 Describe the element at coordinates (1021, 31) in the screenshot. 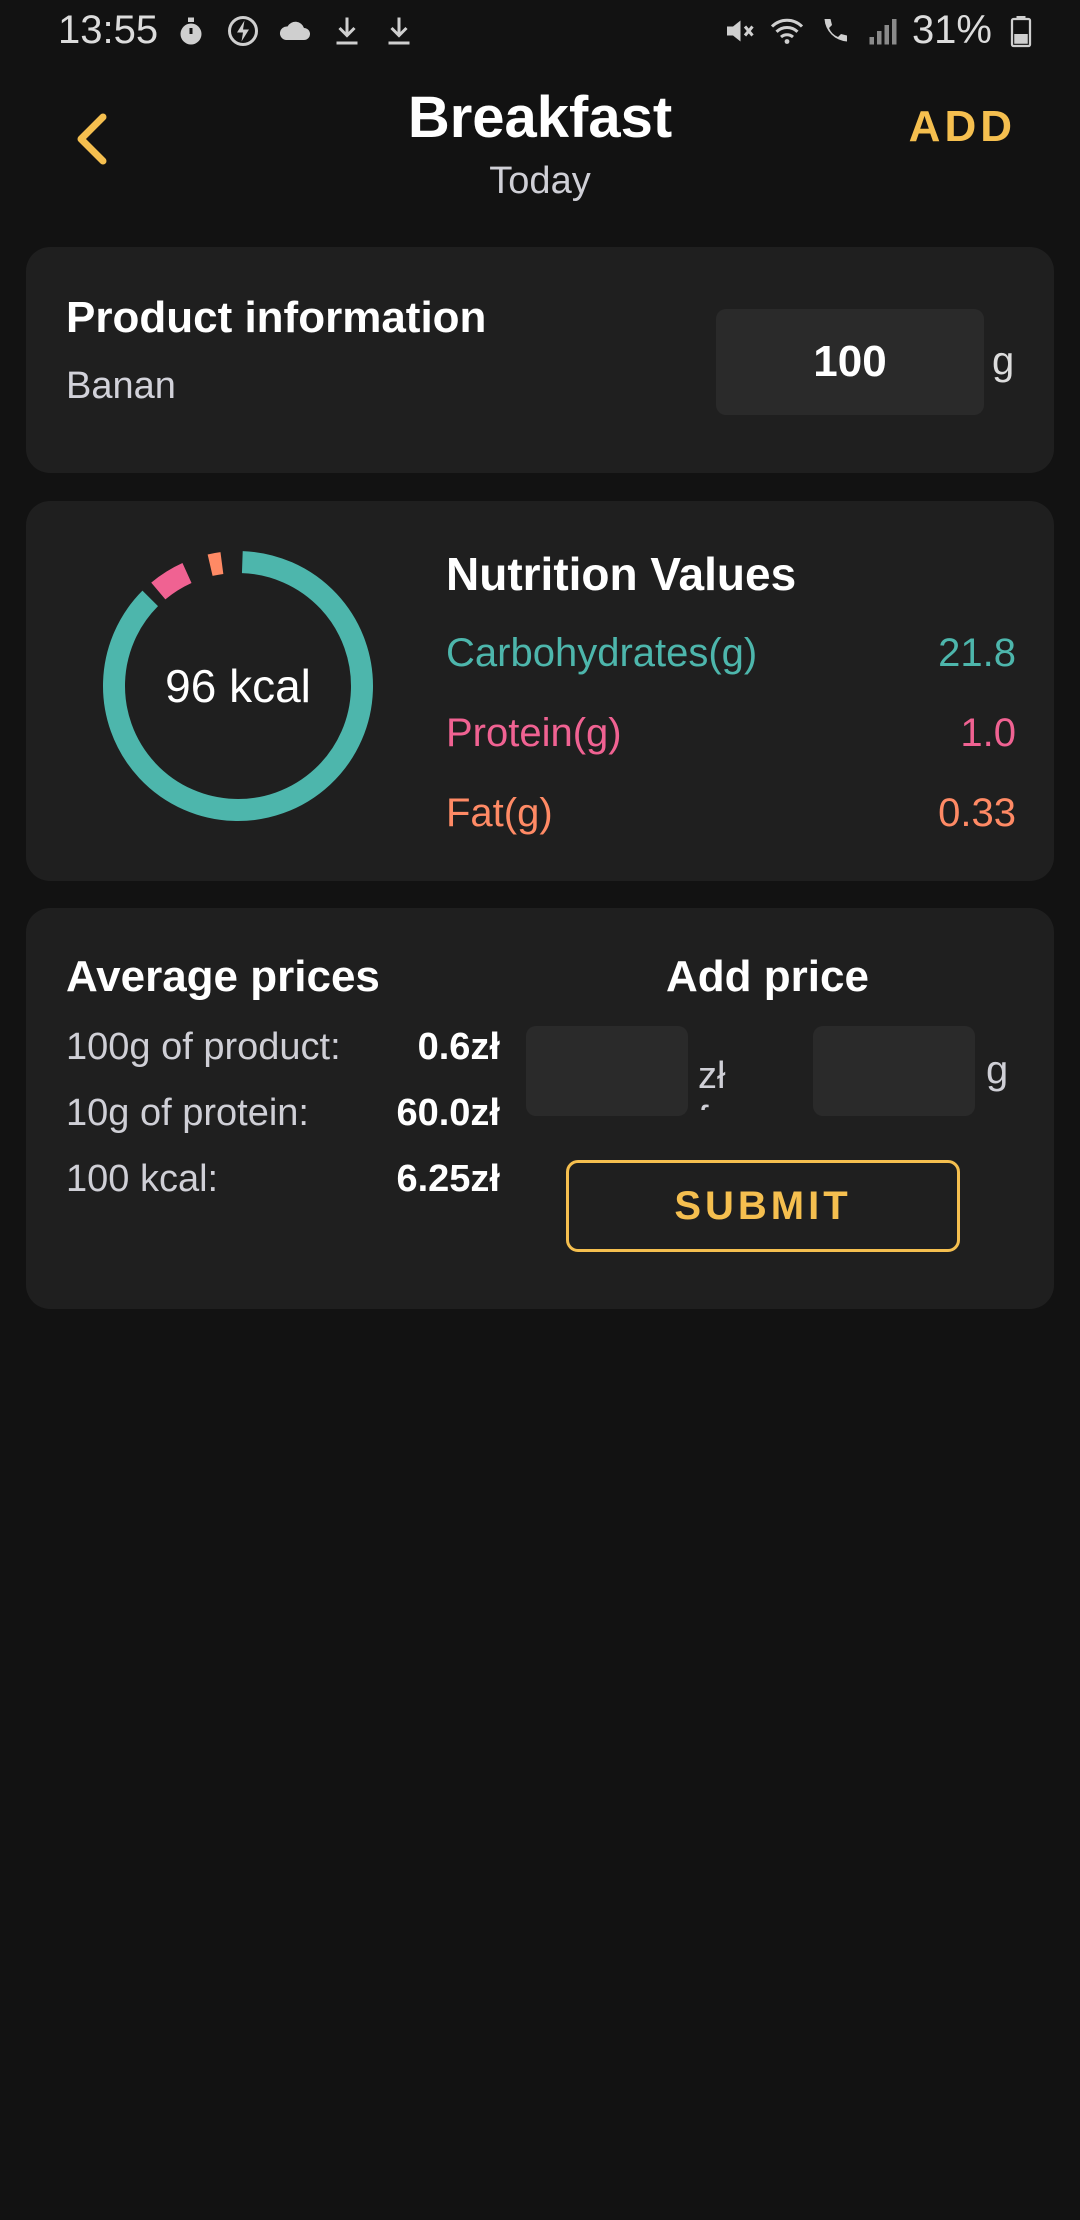

I see `battery-icon` at that location.